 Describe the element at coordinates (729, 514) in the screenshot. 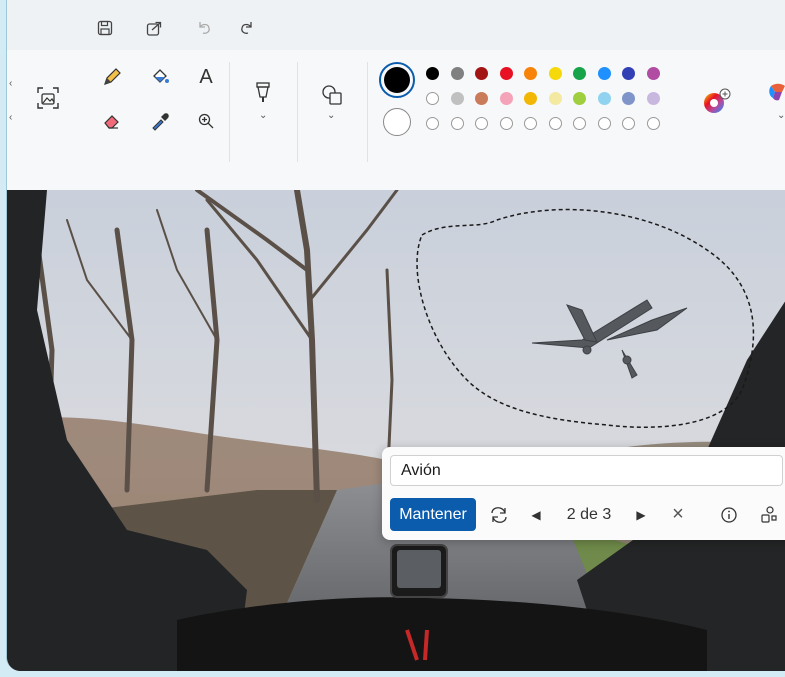

I see `info-icon` at that location.